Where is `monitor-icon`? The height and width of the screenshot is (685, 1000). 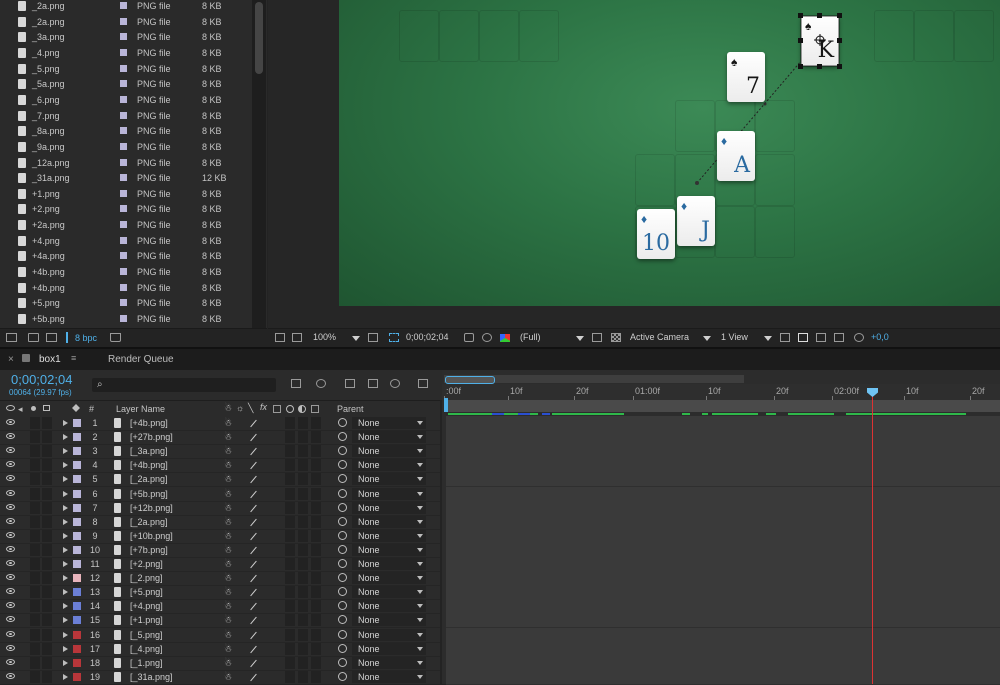
monitor-icon is located at coordinates (297, 337).